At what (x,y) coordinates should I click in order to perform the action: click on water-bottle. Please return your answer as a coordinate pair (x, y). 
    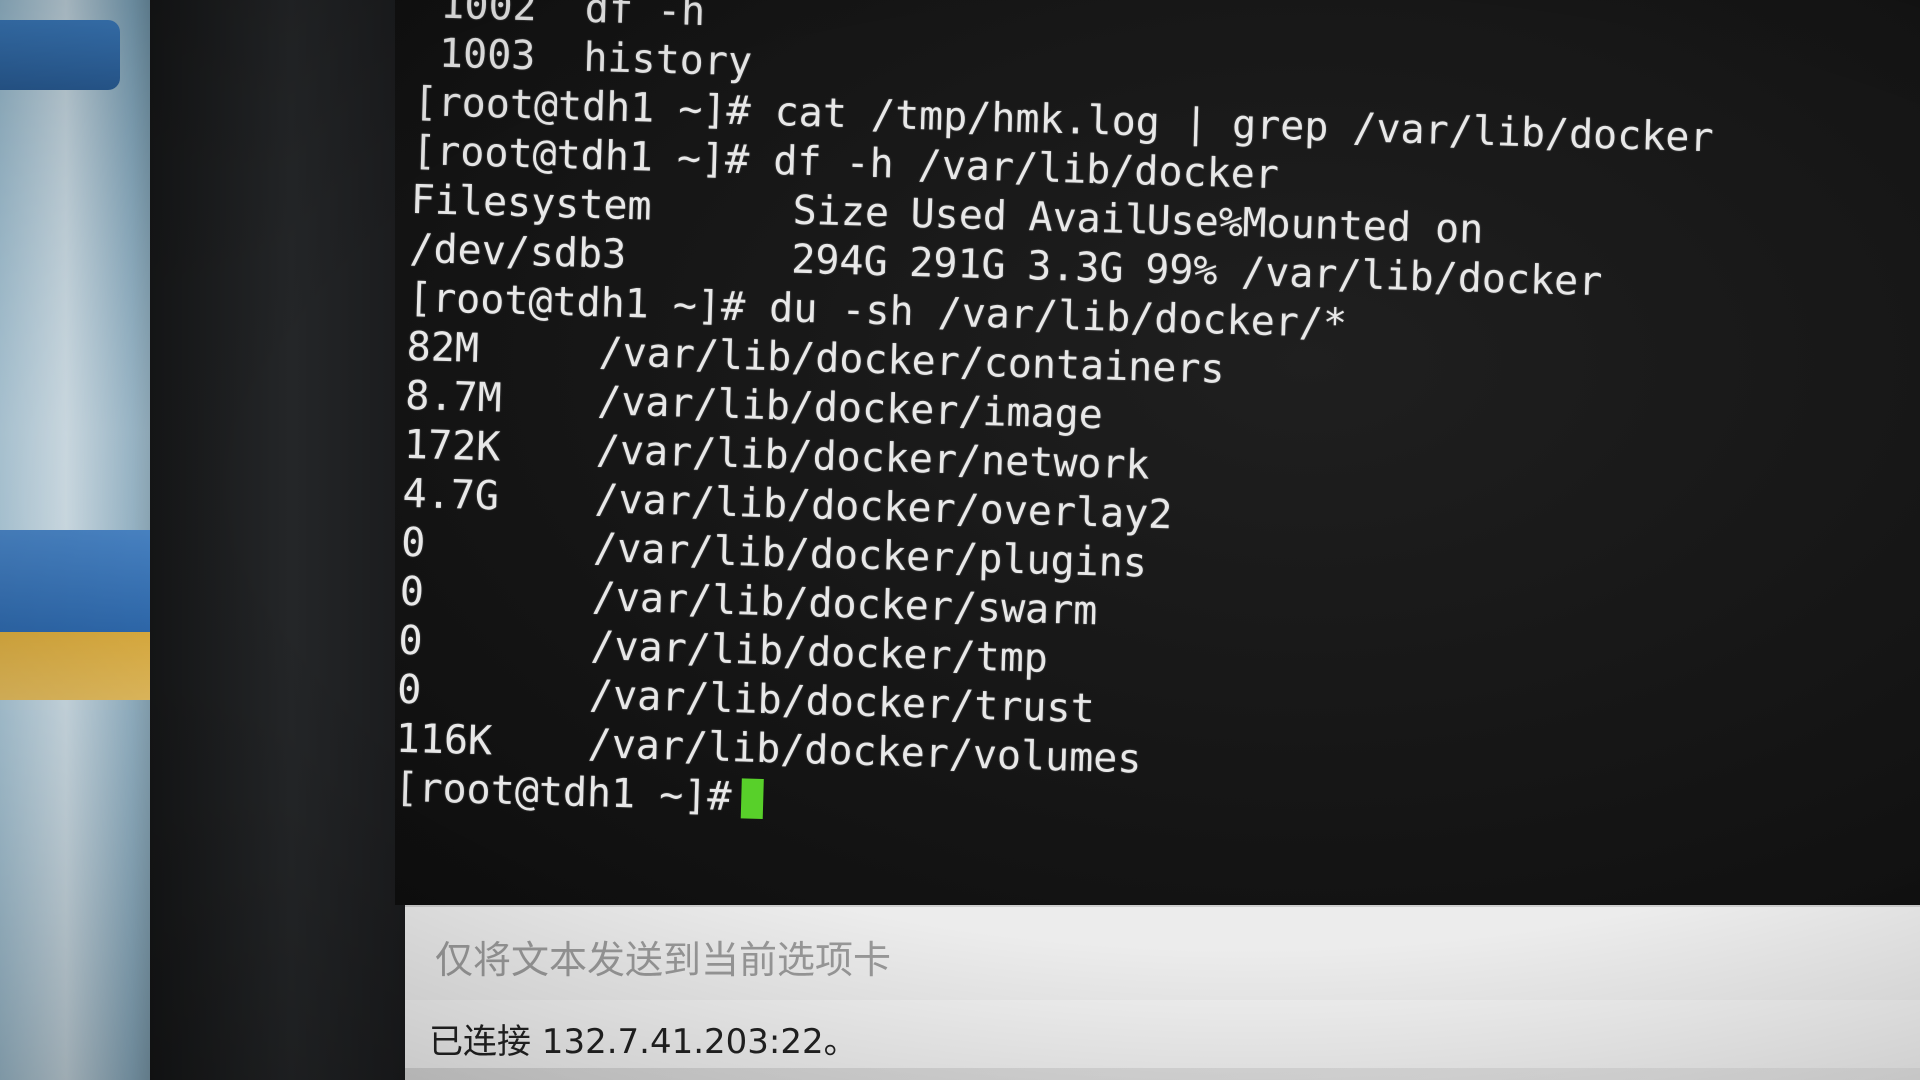
    Looking at the image, I should click on (82, 540).